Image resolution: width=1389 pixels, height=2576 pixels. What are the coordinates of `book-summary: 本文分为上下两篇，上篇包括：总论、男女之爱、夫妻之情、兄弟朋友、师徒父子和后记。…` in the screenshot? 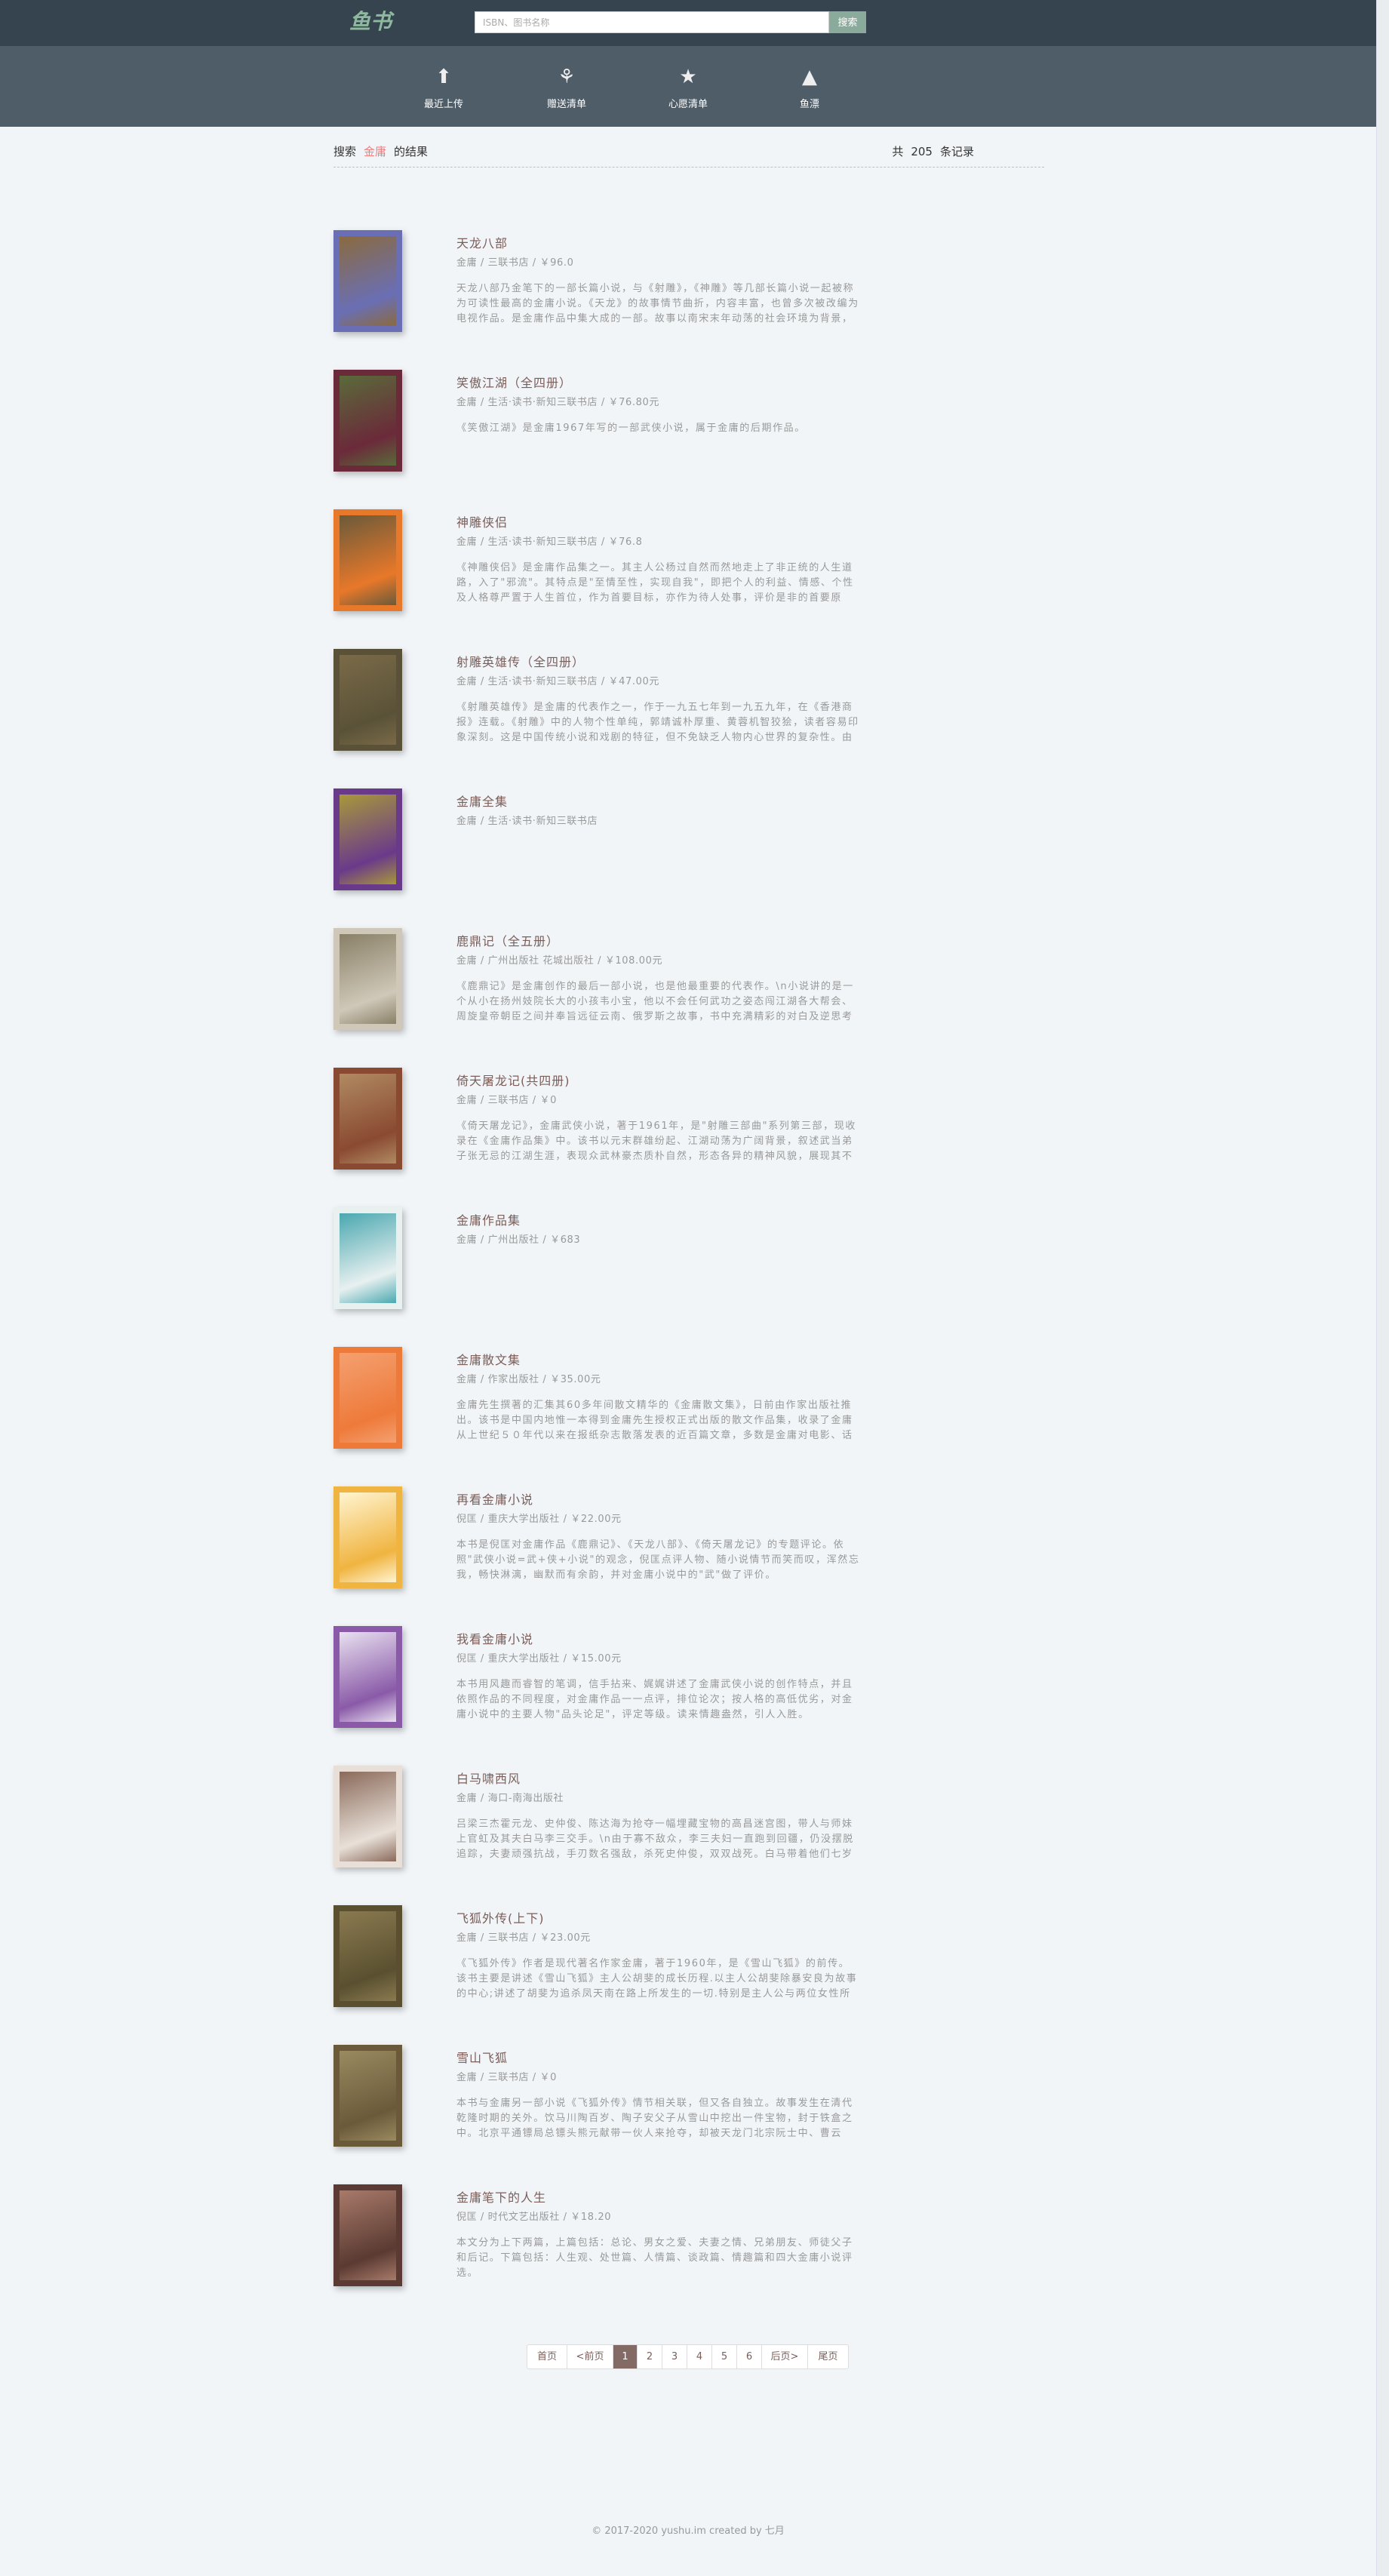 It's located at (654, 2258).